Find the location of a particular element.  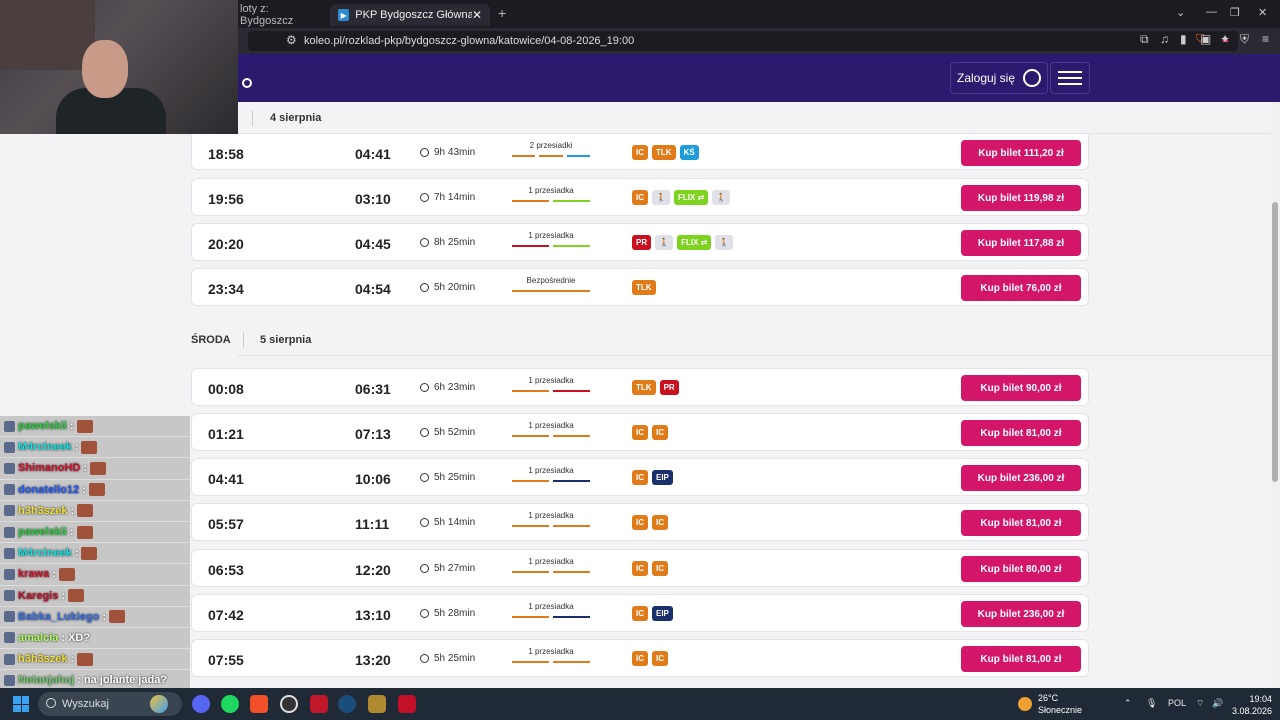

extensions-icon: ⧉ is located at coordinates (1144, 39).